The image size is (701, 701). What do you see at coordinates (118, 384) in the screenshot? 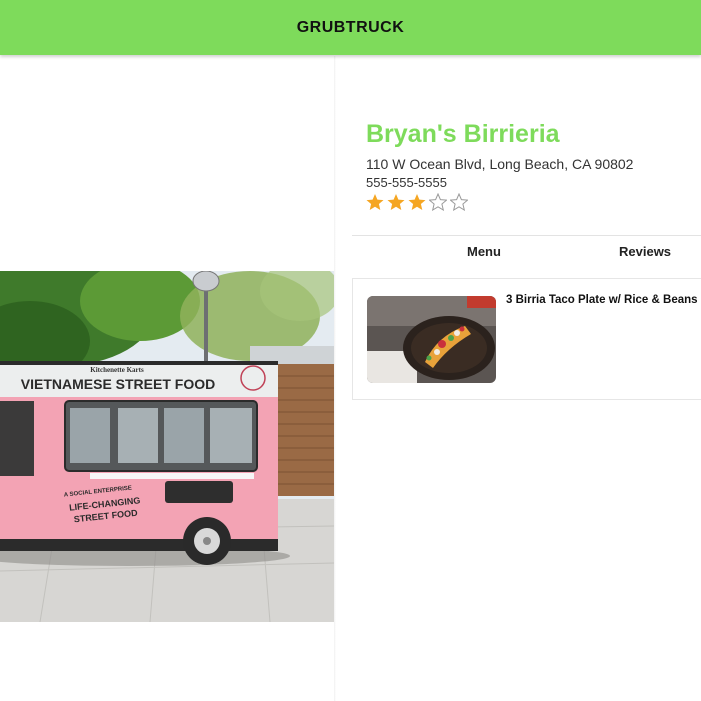
I see `truck-sign-main: VIETNAMESE STREET FOOD` at bounding box center [118, 384].